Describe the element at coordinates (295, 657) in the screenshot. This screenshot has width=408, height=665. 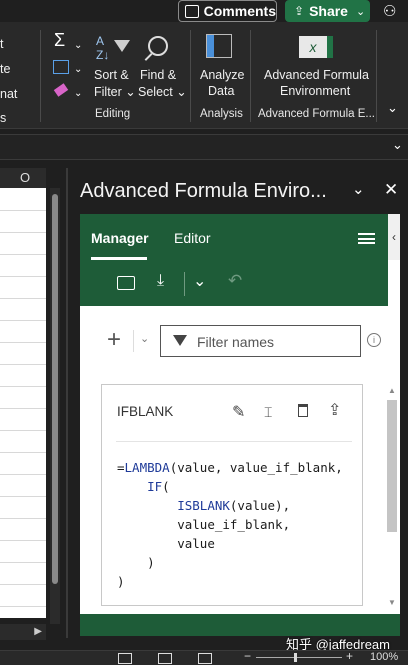
I see `zoom-slider-thumb` at that location.